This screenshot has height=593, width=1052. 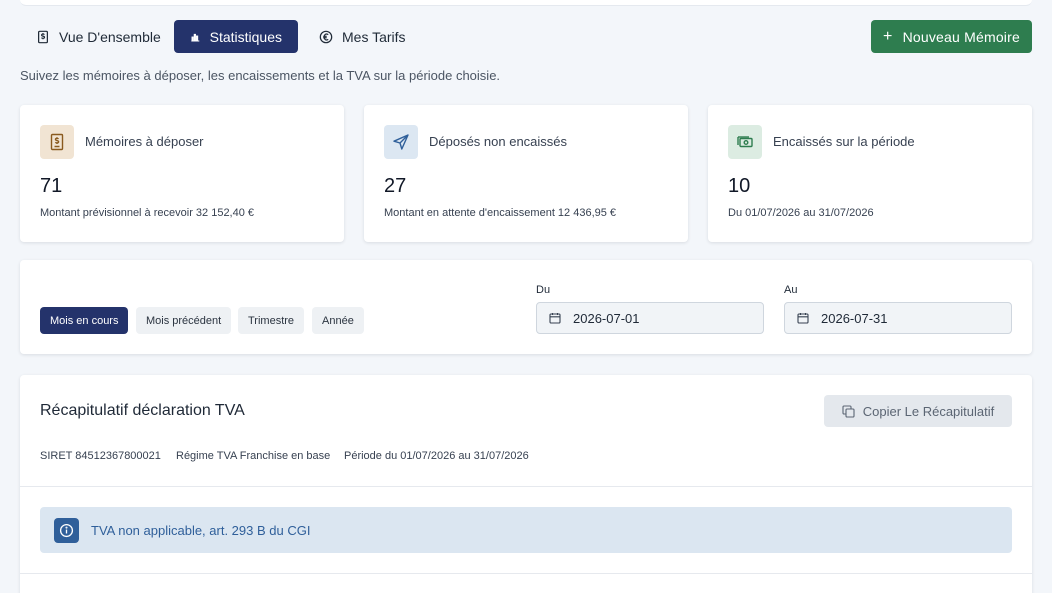 I want to click on tab-label: Statistiques, so click(x=245, y=36).